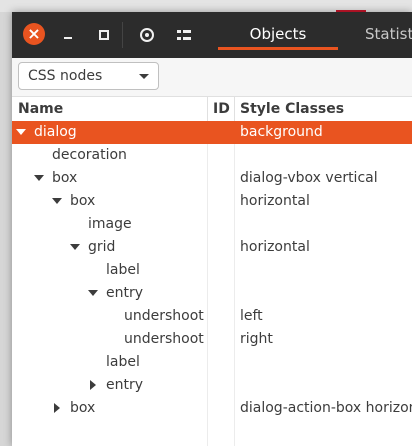  What do you see at coordinates (326, 408) in the screenshot?
I see `node-style-classes: dialog-action-box horizontal` at bounding box center [326, 408].